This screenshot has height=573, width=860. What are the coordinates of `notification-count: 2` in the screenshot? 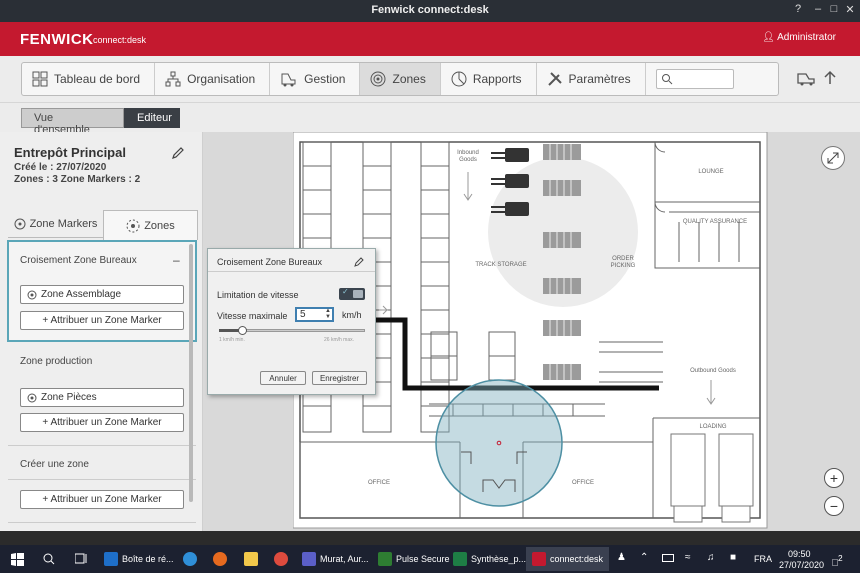 It's located at (840, 558).